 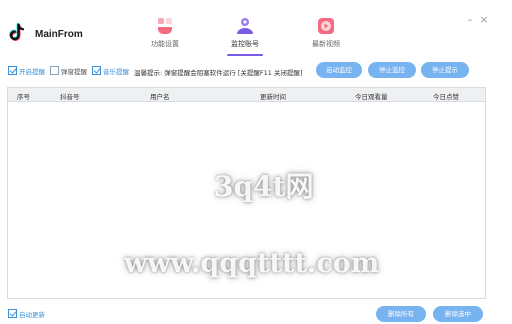 I want to click on stop-alert-button: 停止提示, so click(x=445, y=70).